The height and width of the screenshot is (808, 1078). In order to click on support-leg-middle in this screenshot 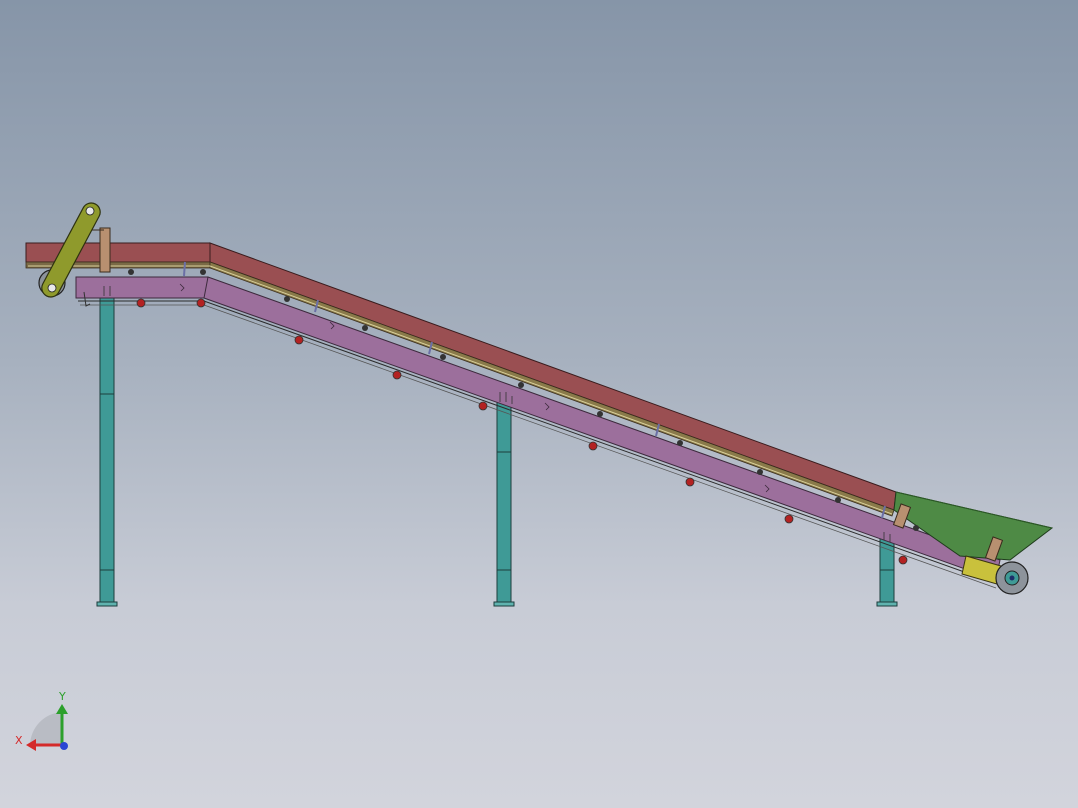, I will do `click(504, 504)`.